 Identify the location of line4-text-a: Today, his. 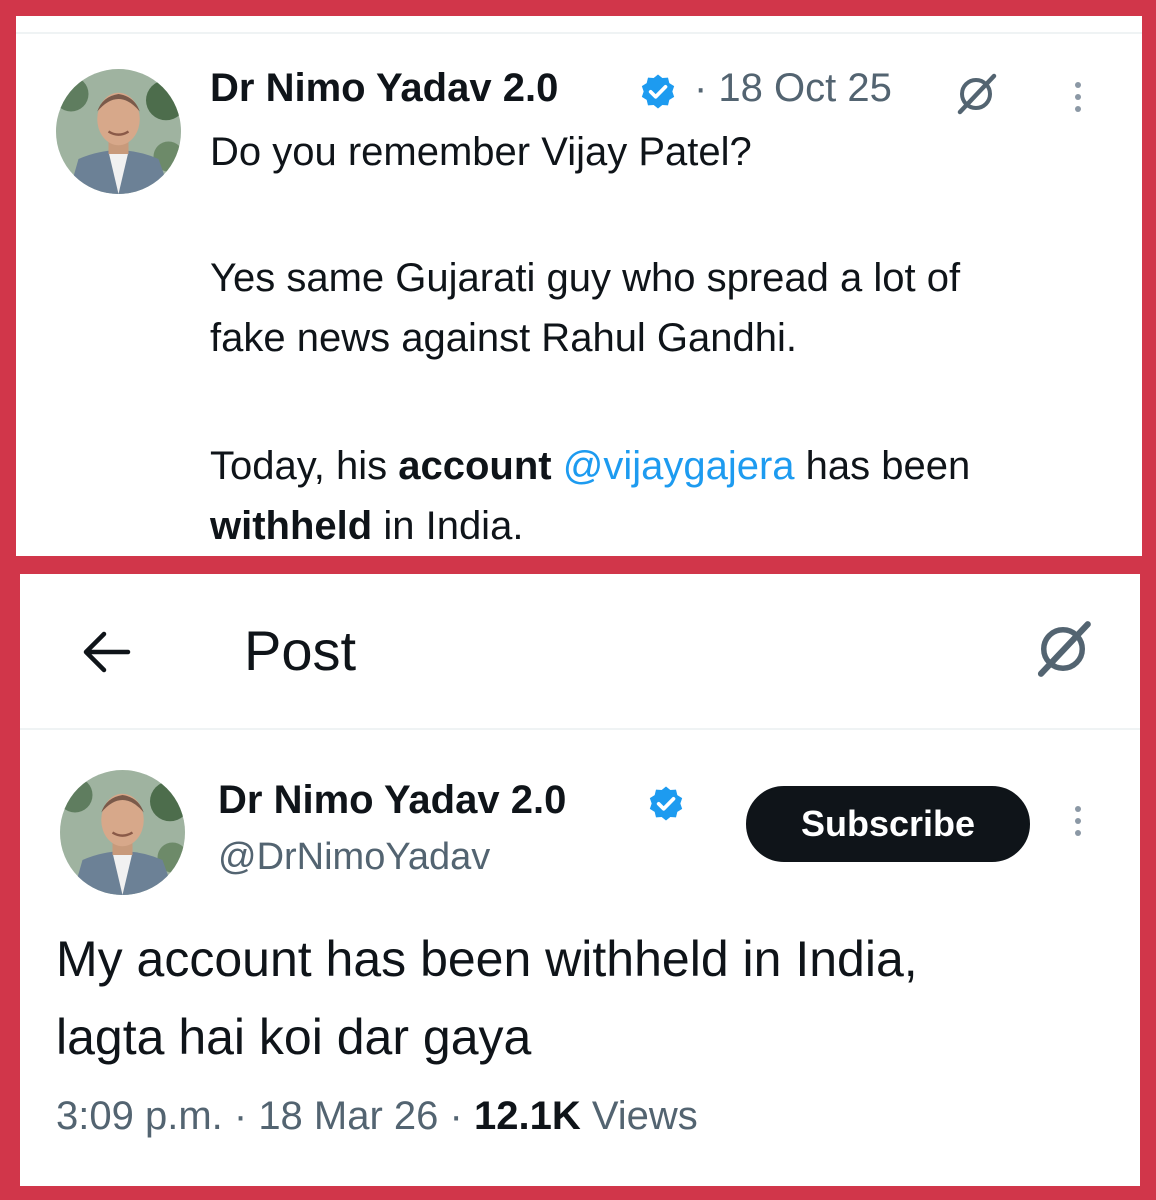
(304, 466).